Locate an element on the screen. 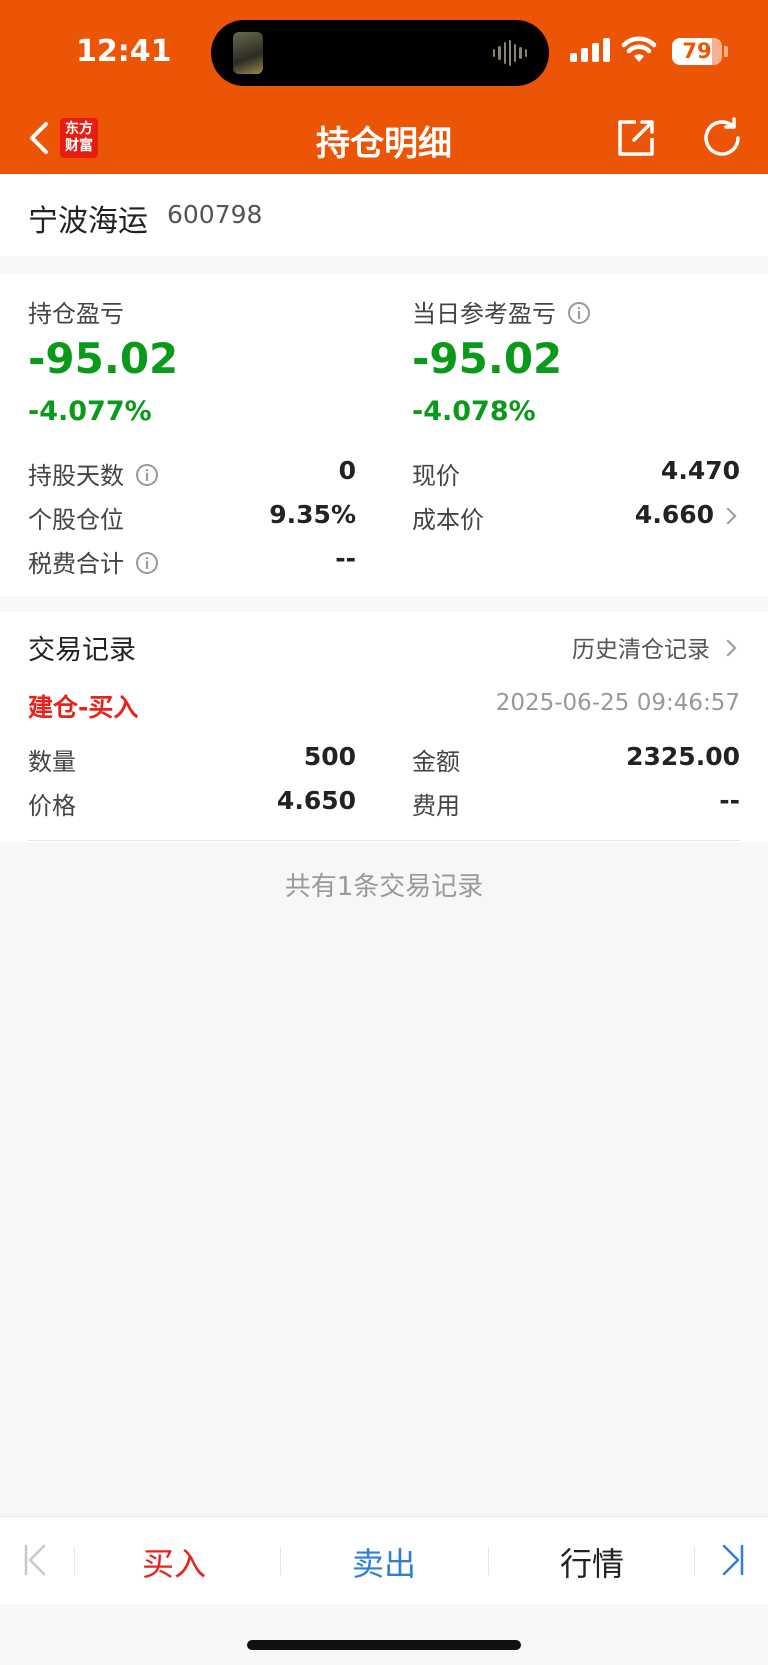 Image resolution: width=768 pixels, height=1665 pixels. trade-count-text: 共有1条交易记录 is located at coordinates (384, 887).